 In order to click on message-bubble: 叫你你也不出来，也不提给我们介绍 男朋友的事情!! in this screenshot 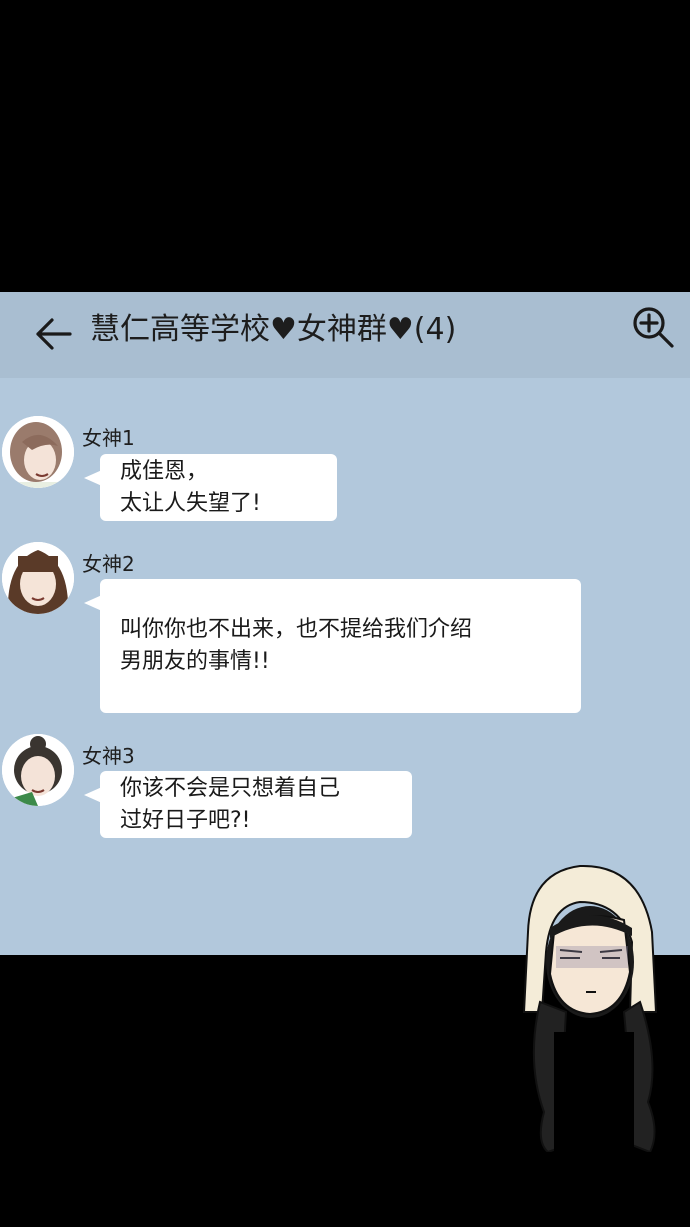, I will do `click(332, 646)`.